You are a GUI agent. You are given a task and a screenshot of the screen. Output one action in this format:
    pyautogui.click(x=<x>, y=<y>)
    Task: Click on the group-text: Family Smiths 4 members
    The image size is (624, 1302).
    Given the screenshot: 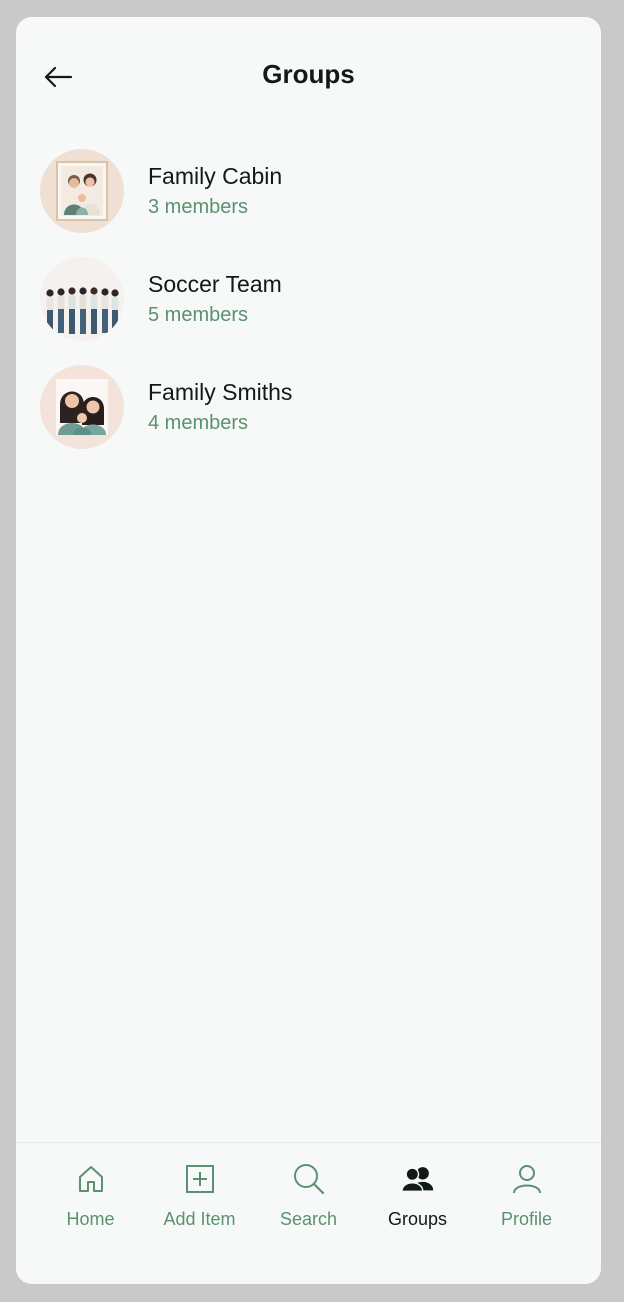 What is the action you would take?
    pyautogui.click(x=220, y=407)
    